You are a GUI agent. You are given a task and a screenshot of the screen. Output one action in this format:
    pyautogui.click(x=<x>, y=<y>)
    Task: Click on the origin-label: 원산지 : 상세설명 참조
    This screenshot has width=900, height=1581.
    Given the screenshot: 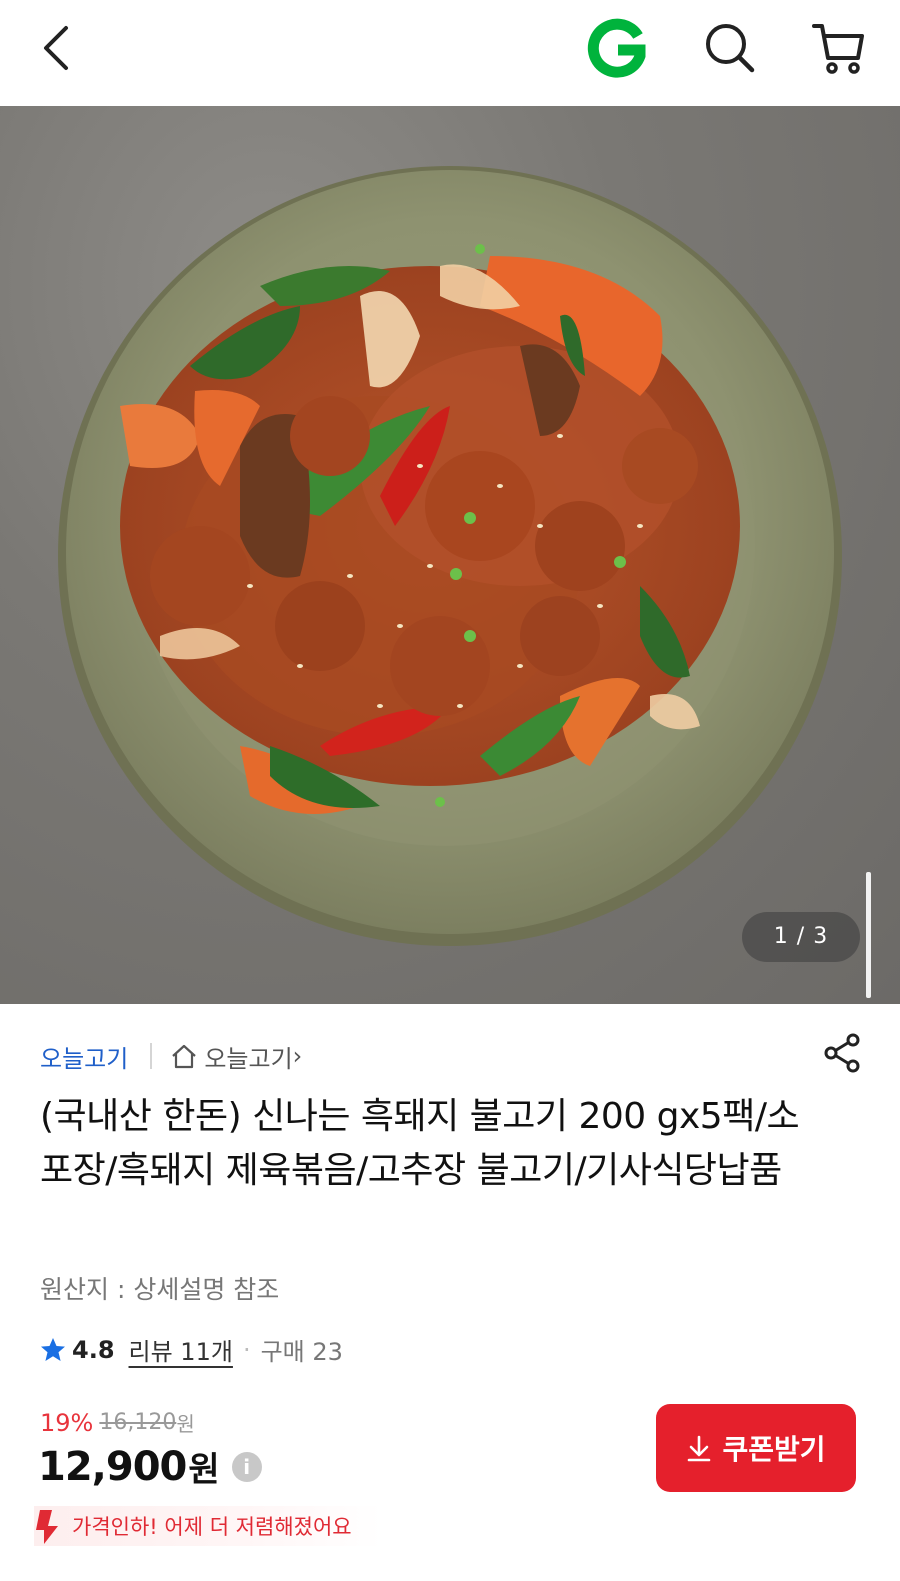 What is the action you would take?
    pyautogui.click(x=160, y=1289)
    